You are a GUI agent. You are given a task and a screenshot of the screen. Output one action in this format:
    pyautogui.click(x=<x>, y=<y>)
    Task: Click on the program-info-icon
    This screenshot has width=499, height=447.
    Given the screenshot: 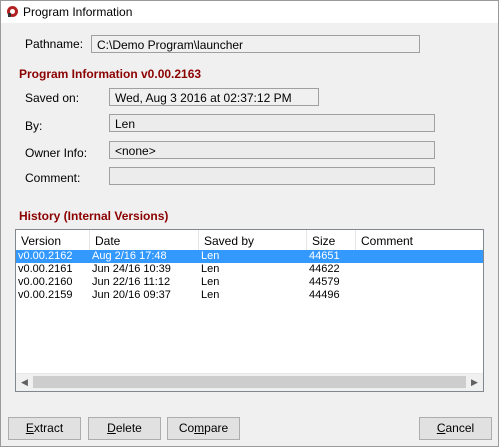 What is the action you would take?
    pyautogui.click(x=12, y=11)
    